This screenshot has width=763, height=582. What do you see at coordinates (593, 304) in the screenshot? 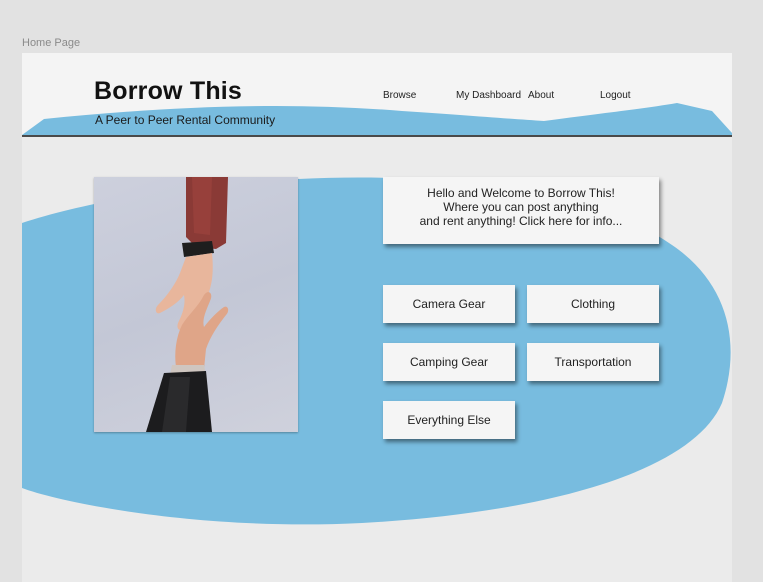
I see `category-clothing-button: Clothing` at bounding box center [593, 304].